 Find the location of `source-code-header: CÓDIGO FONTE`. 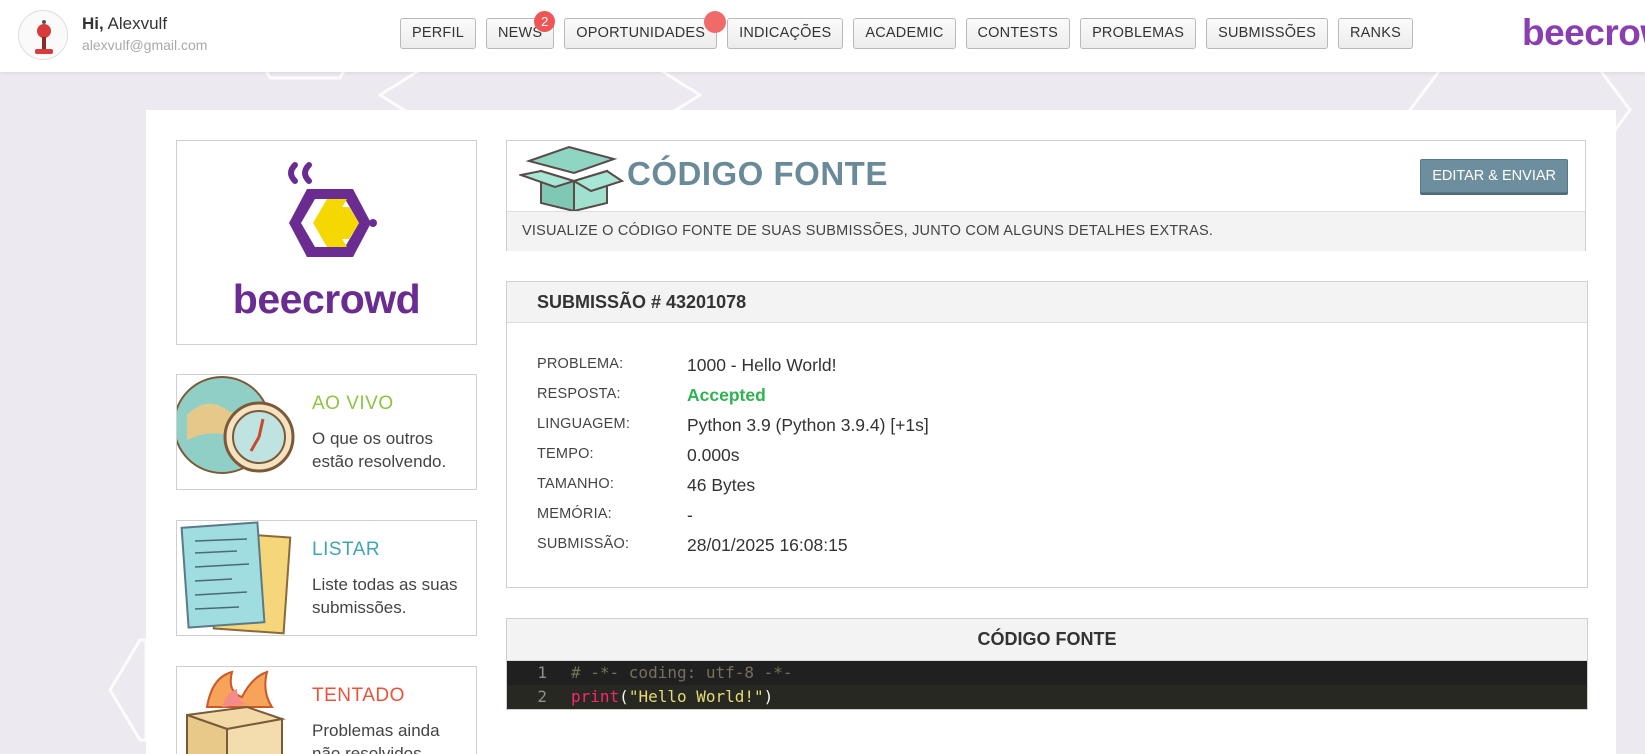

source-code-header: CÓDIGO FONTE is located at coordinates (1047, 640).